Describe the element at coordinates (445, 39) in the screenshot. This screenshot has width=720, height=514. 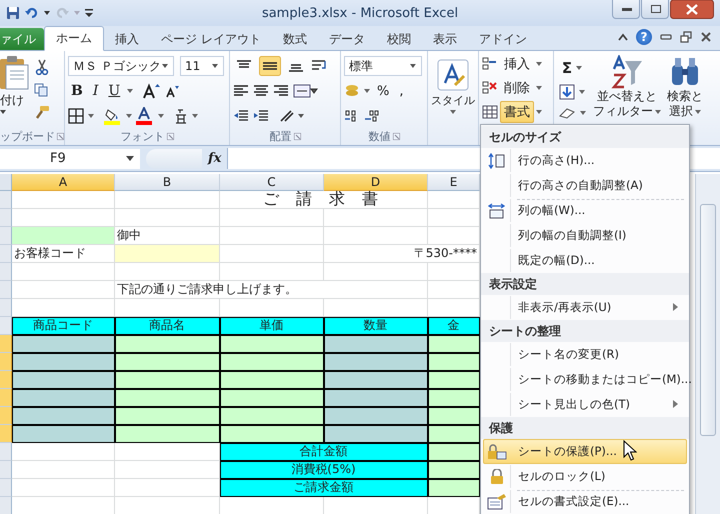
I see `ribbon-tab: 表示` at that location.